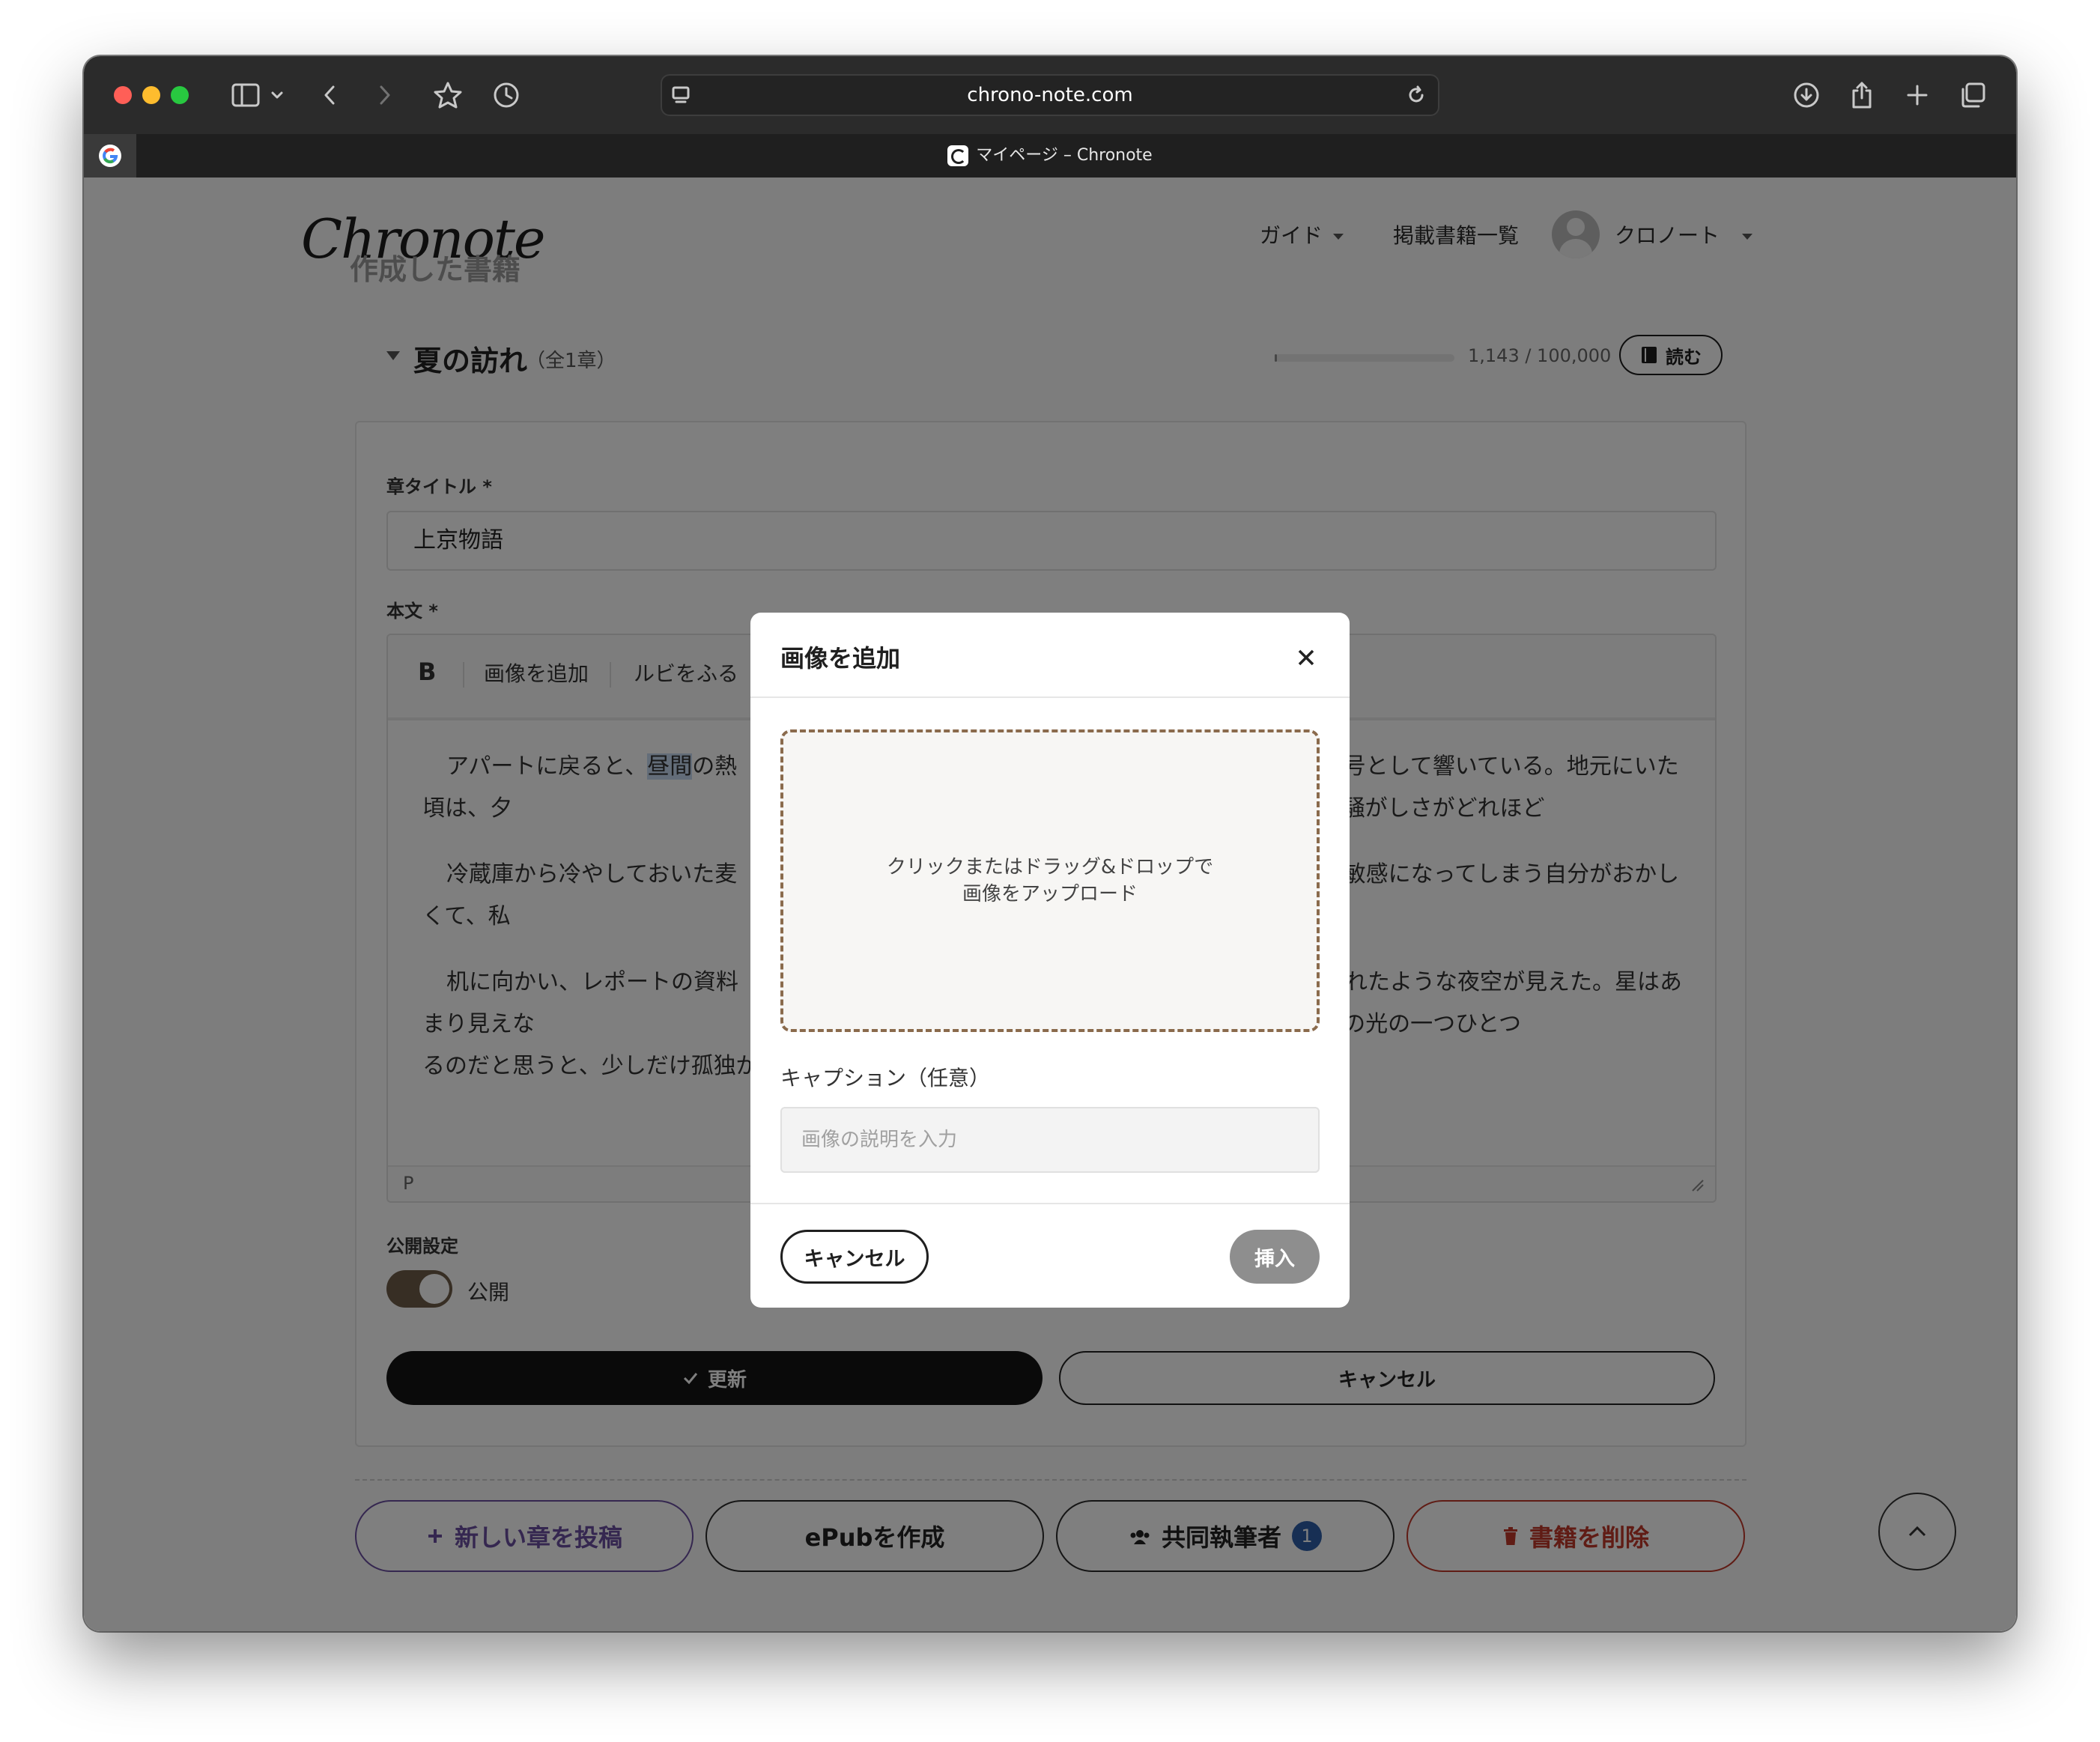  I want to click on download-icon, so click(1806, 95).